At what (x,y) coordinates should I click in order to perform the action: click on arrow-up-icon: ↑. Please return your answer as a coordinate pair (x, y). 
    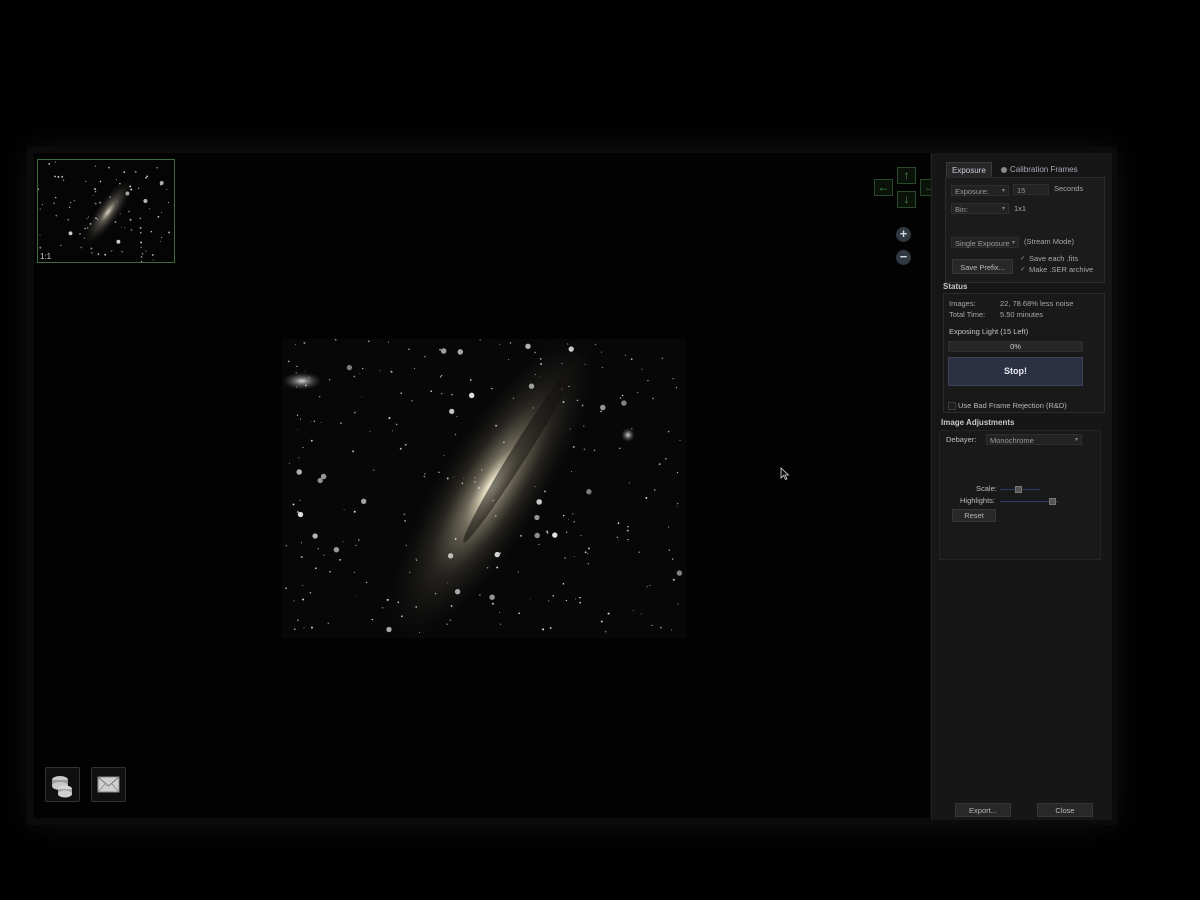
    Looking at the image, I should click on (906, 175).